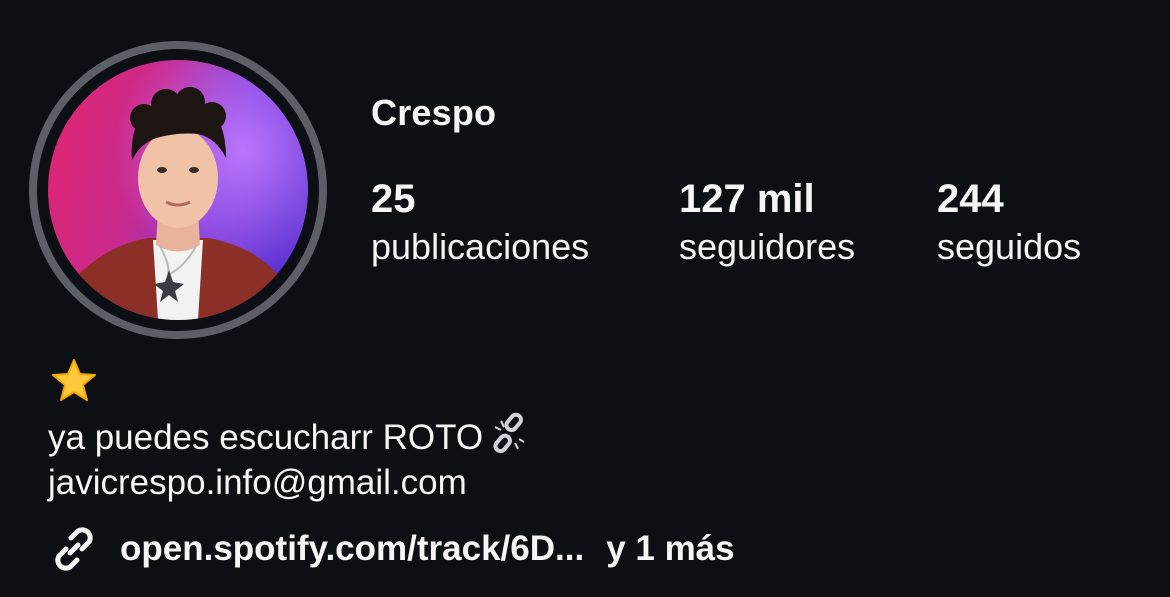 This screenshot has width=1170, height=597. I want to click on bio-line: ya puedes escucharr ROTO, so click(288, 434).